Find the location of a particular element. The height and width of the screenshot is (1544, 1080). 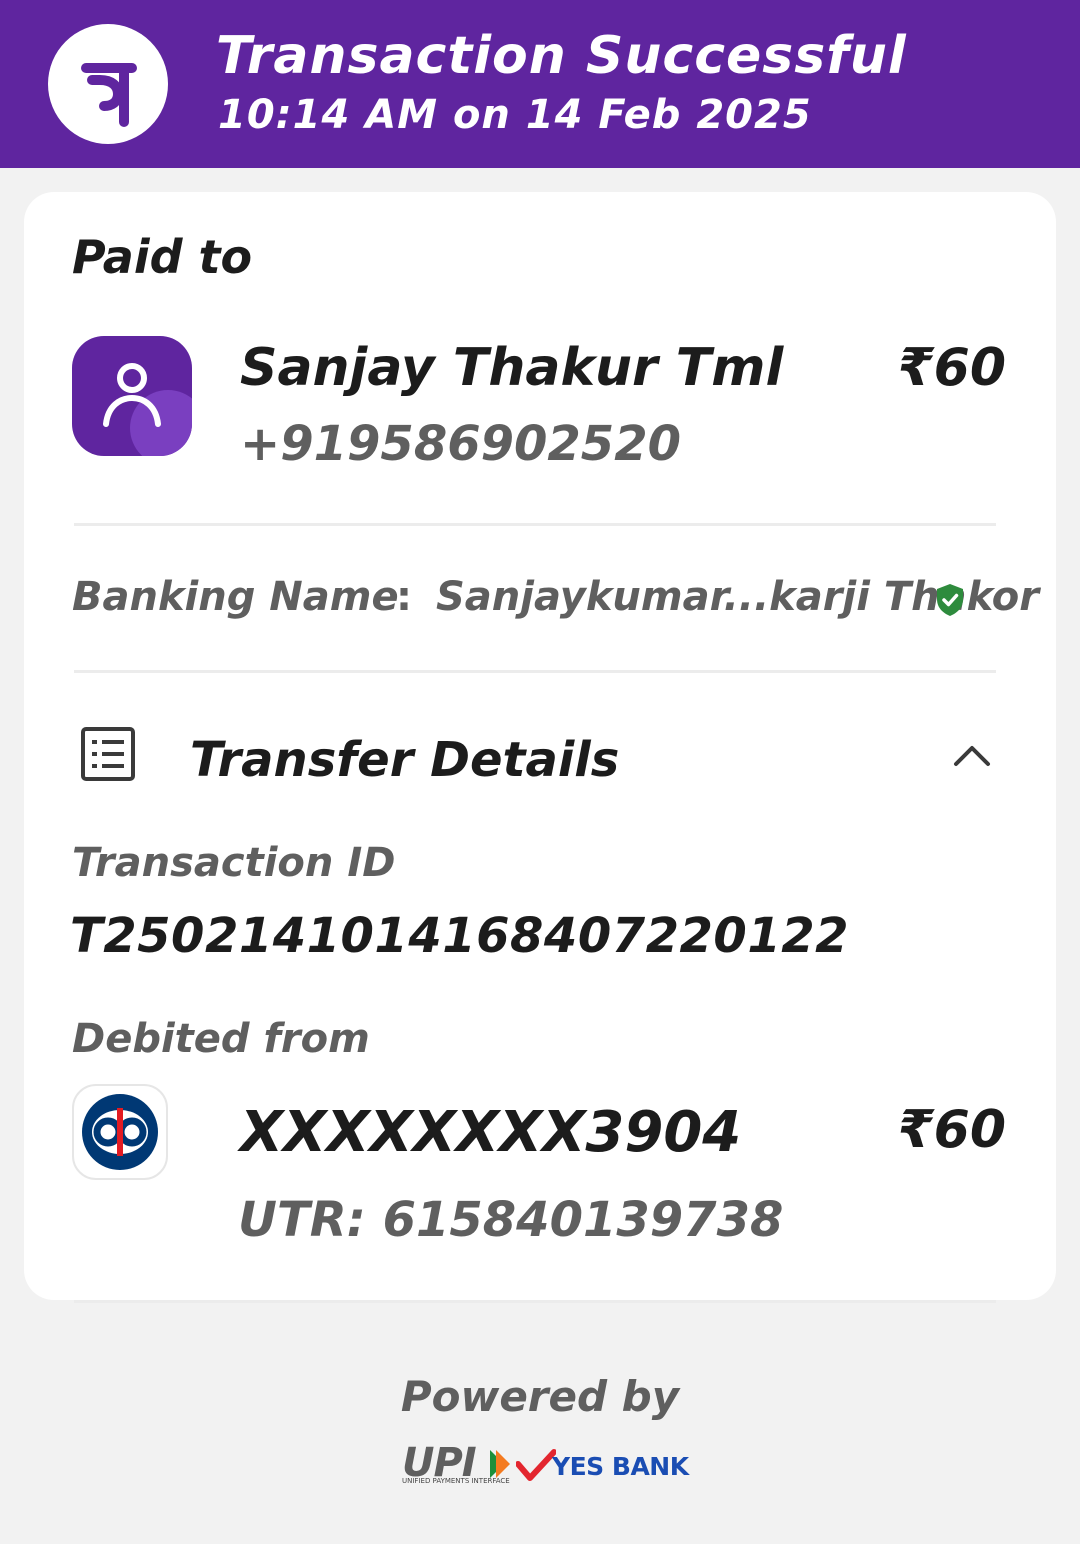

chevron-up-icon is located at coordinates (972, 754).